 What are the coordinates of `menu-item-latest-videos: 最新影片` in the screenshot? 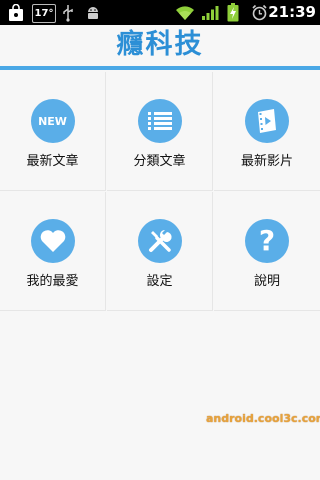 It's located at (267, 131).